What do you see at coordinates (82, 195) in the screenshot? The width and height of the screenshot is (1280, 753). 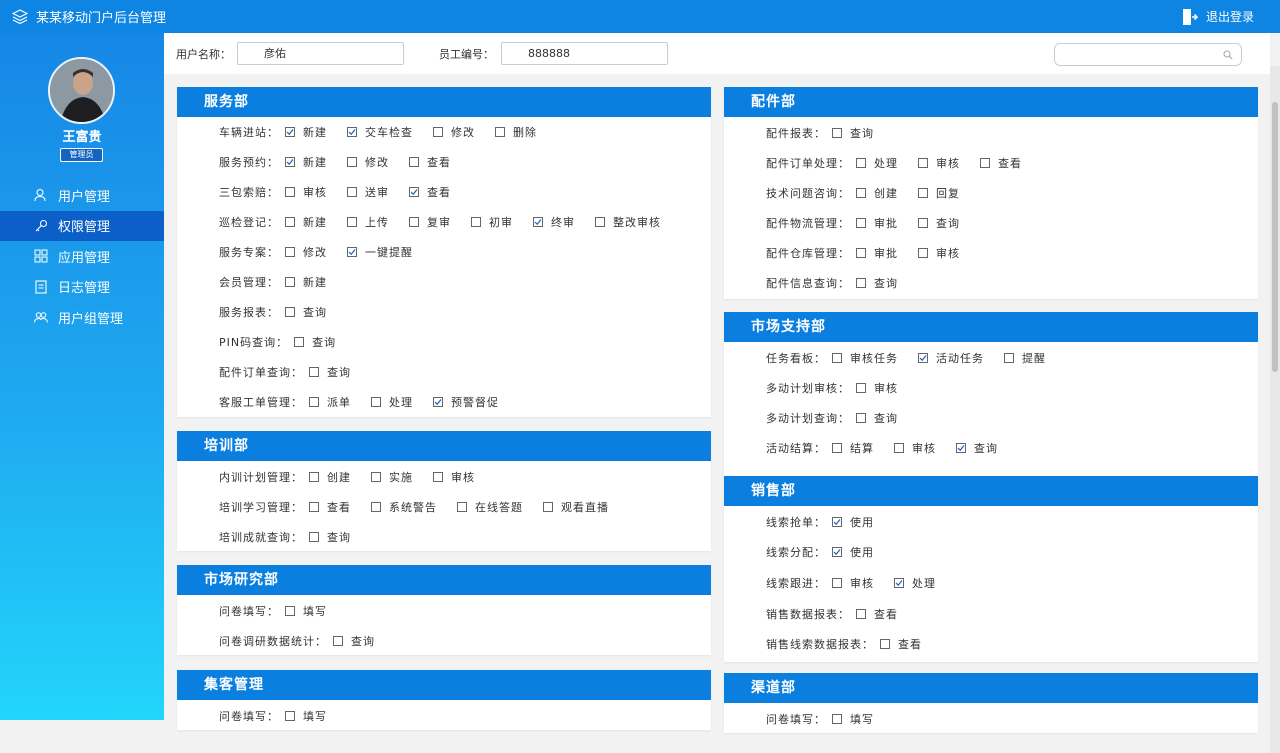 I see `sidebar-item-users: 用户管理` at bounding box center [82, 195].